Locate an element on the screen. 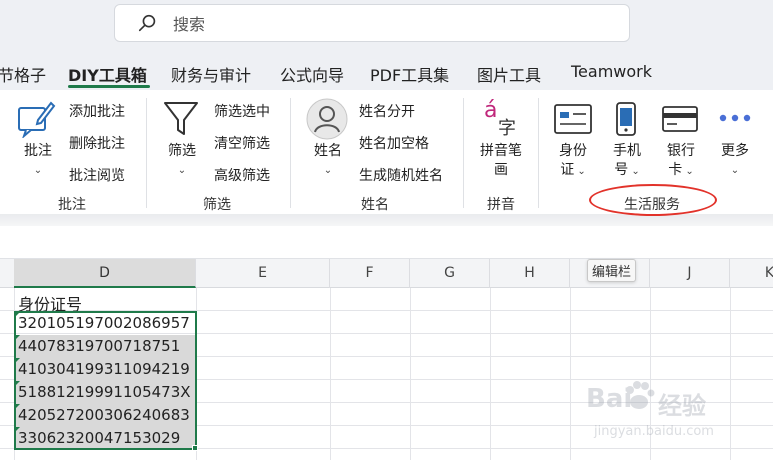 The image size is (773, 460). tab-teamwork: Teamwork is located at coordinates (611, 71).